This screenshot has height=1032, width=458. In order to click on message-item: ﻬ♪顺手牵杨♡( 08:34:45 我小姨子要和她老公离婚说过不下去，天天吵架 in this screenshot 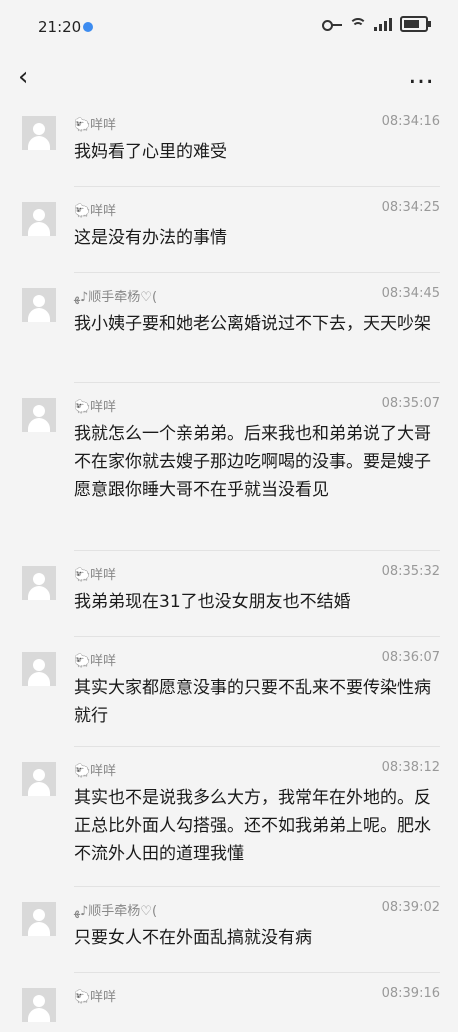, I will do `click(229, 327)`.